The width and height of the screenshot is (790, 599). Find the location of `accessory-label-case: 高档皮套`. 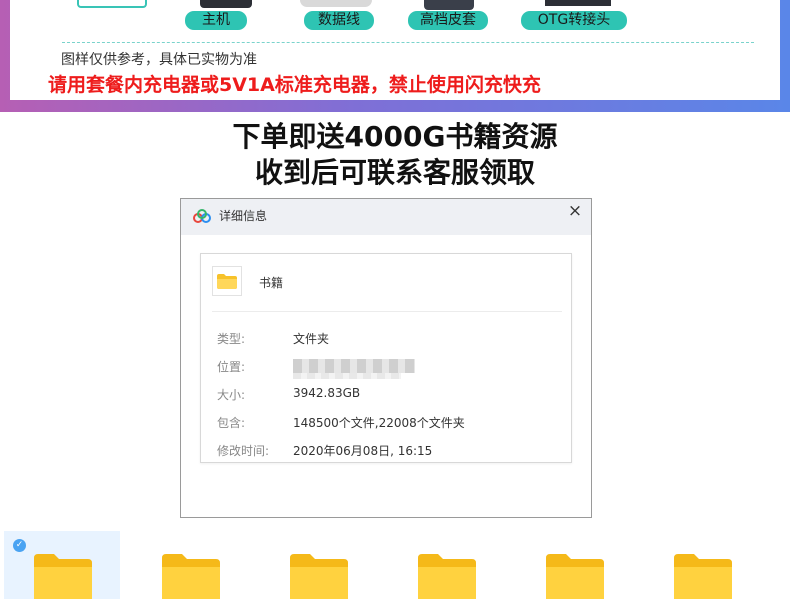

accessory-label-case: 高档皮套 is located at coordinates (448, 20).